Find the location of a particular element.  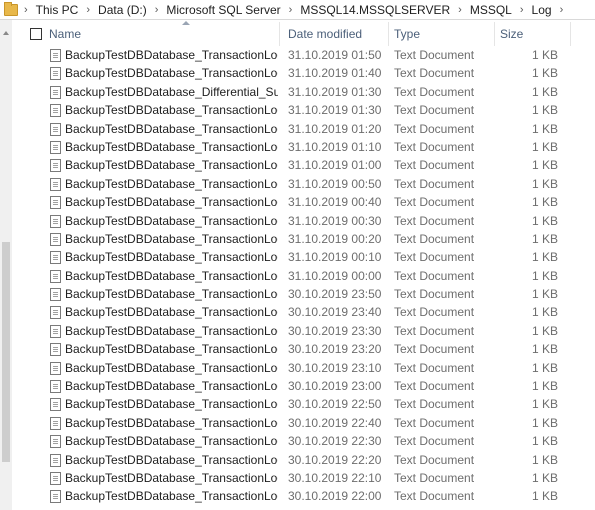

file-date-modified: 31.10.2019 00:50 is located at coordinates (335, 183).